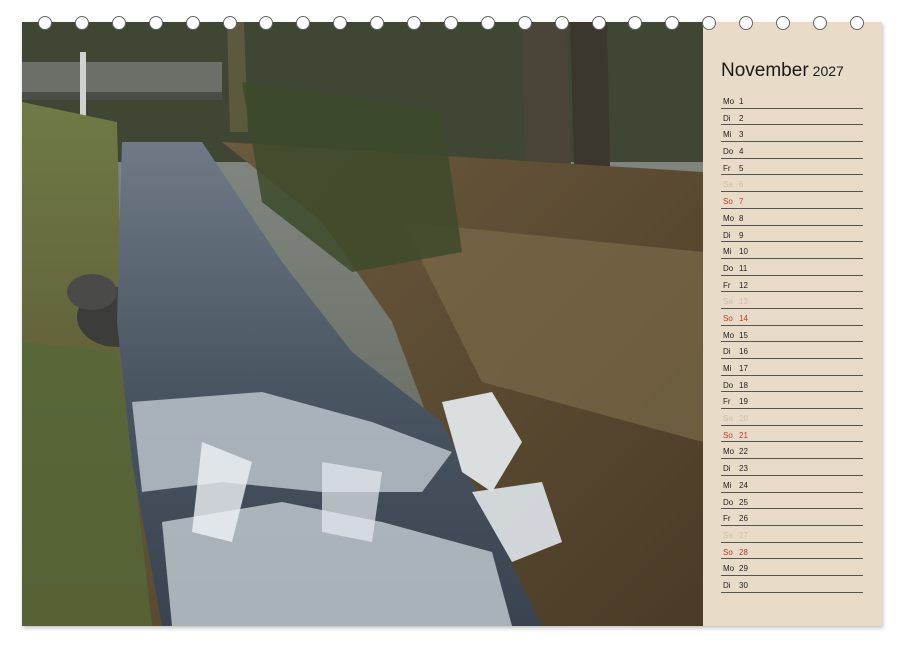  What do you see at coordinates (792, 100) in the screenshot?
I see `day-row: Mo 1` at bounding box center [792, 100].